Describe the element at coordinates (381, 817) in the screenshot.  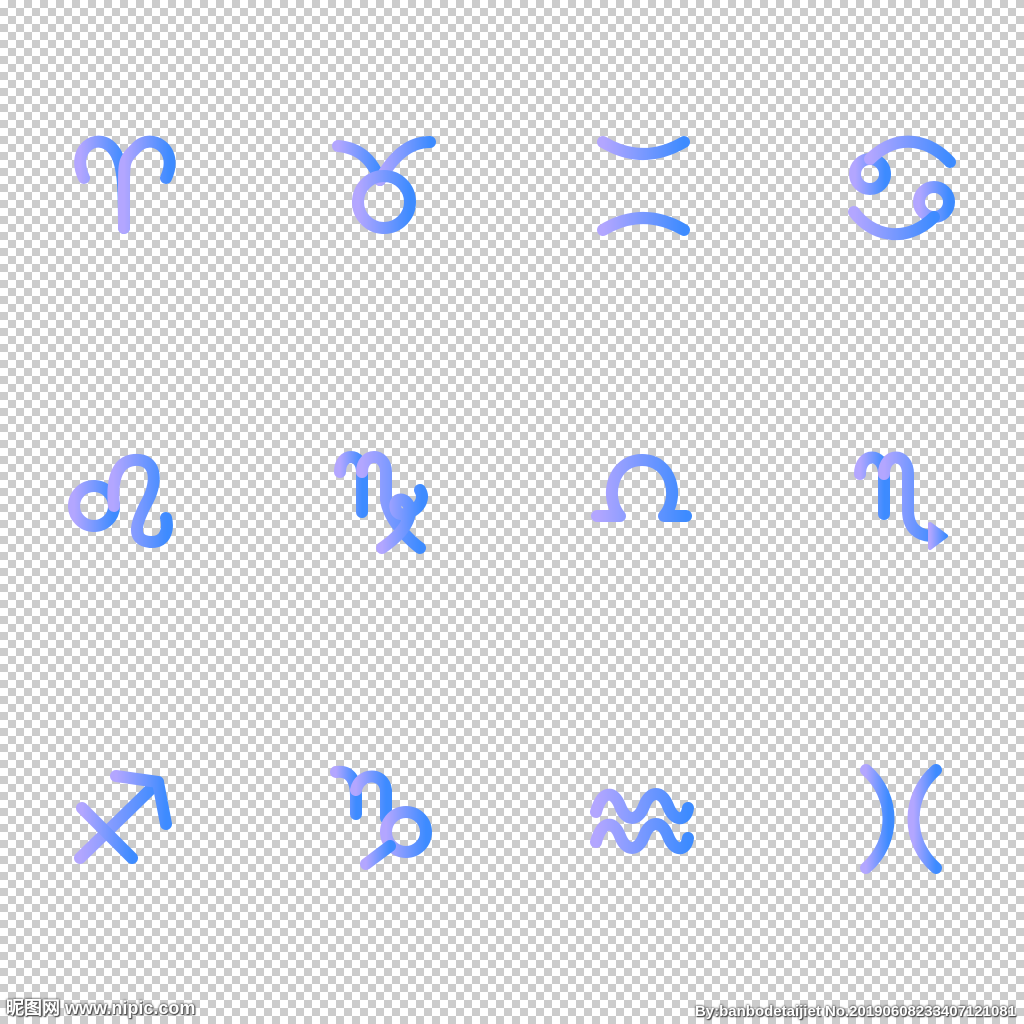
I see `capricorn-icon` at that location.